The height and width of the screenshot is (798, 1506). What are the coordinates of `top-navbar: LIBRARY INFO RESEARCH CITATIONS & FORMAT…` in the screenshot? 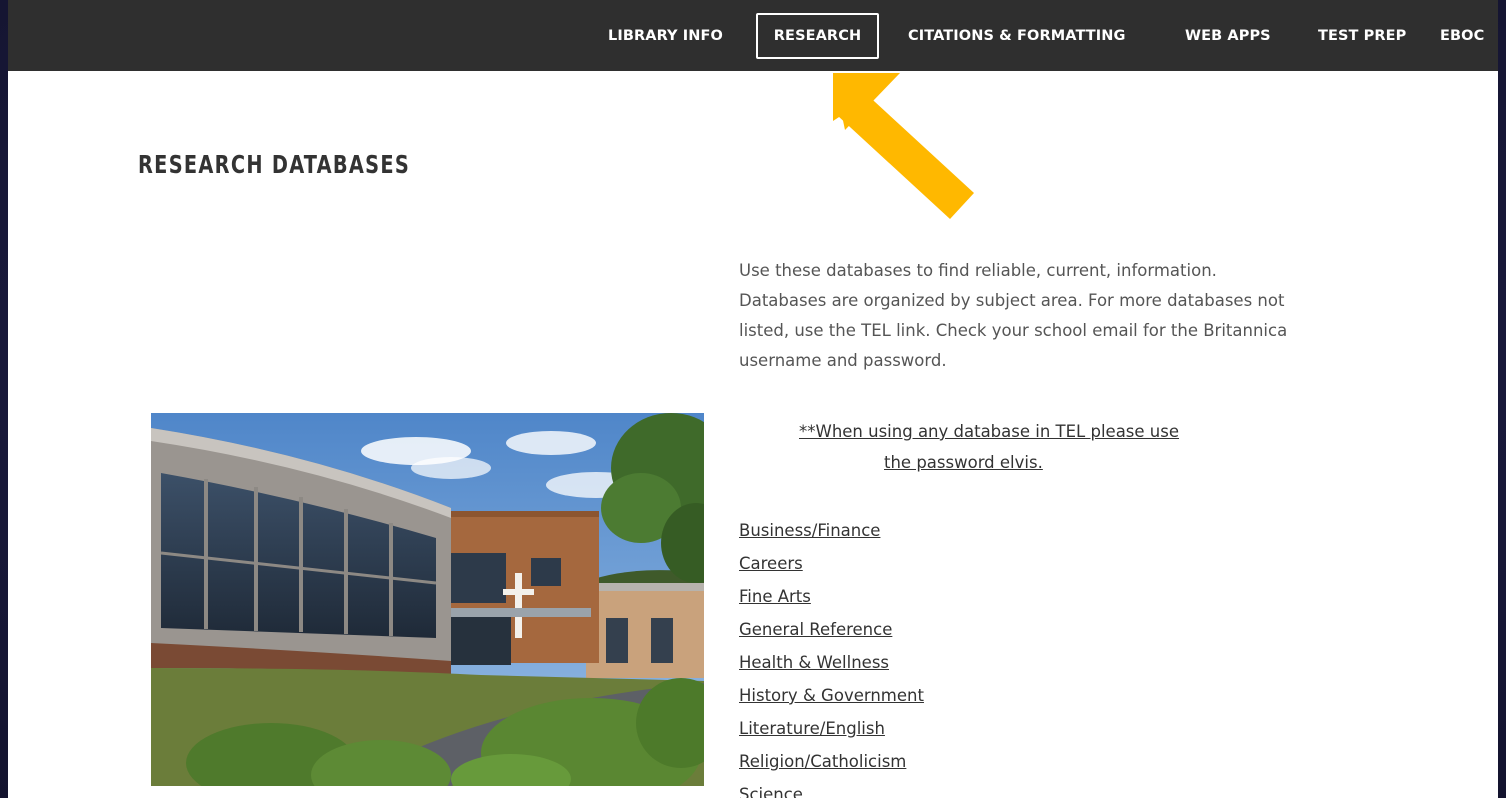 It's located at (753, 35).